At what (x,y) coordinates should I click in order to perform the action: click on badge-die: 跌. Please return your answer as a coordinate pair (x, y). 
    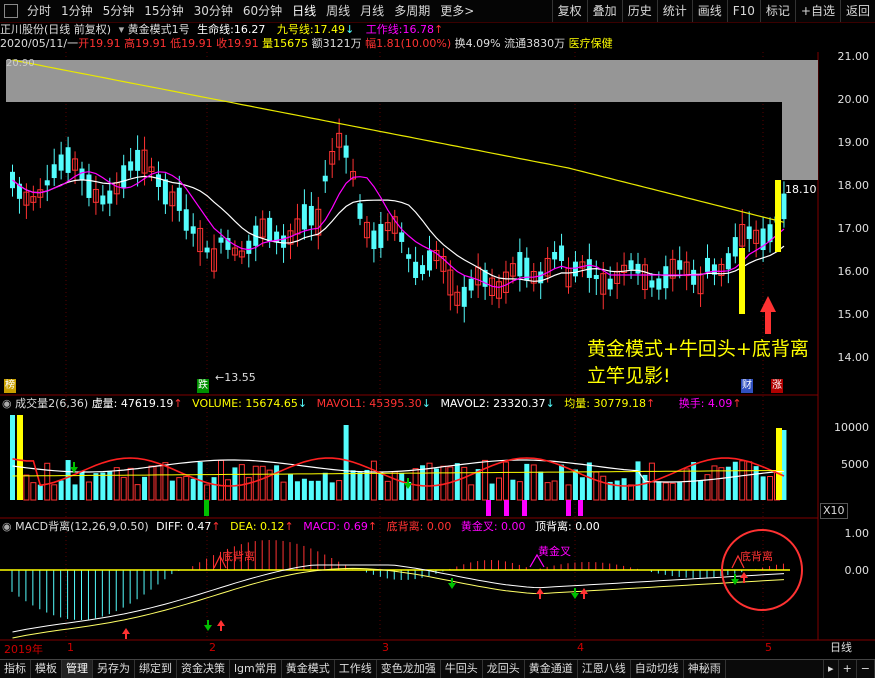
    Looking at the image, I should click on (203, 386).